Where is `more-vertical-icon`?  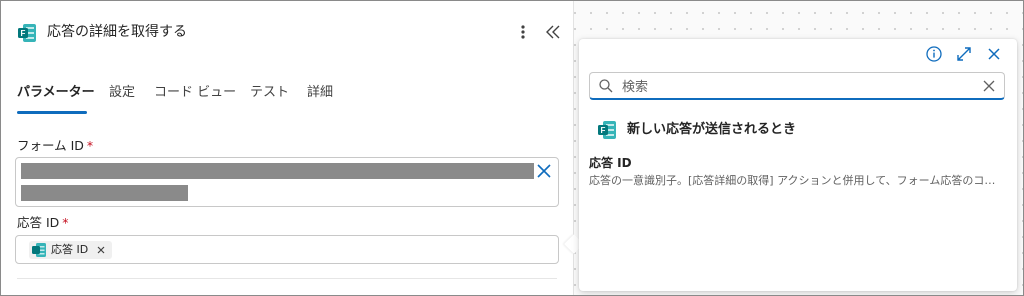
more-vertical-icon is located at coordinates (523, 32).